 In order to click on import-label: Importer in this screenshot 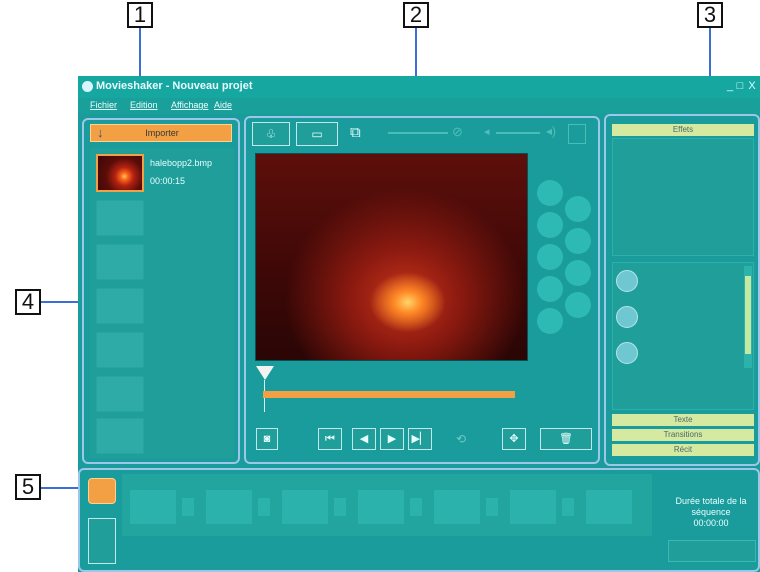, I will do `click(162, 133)`.